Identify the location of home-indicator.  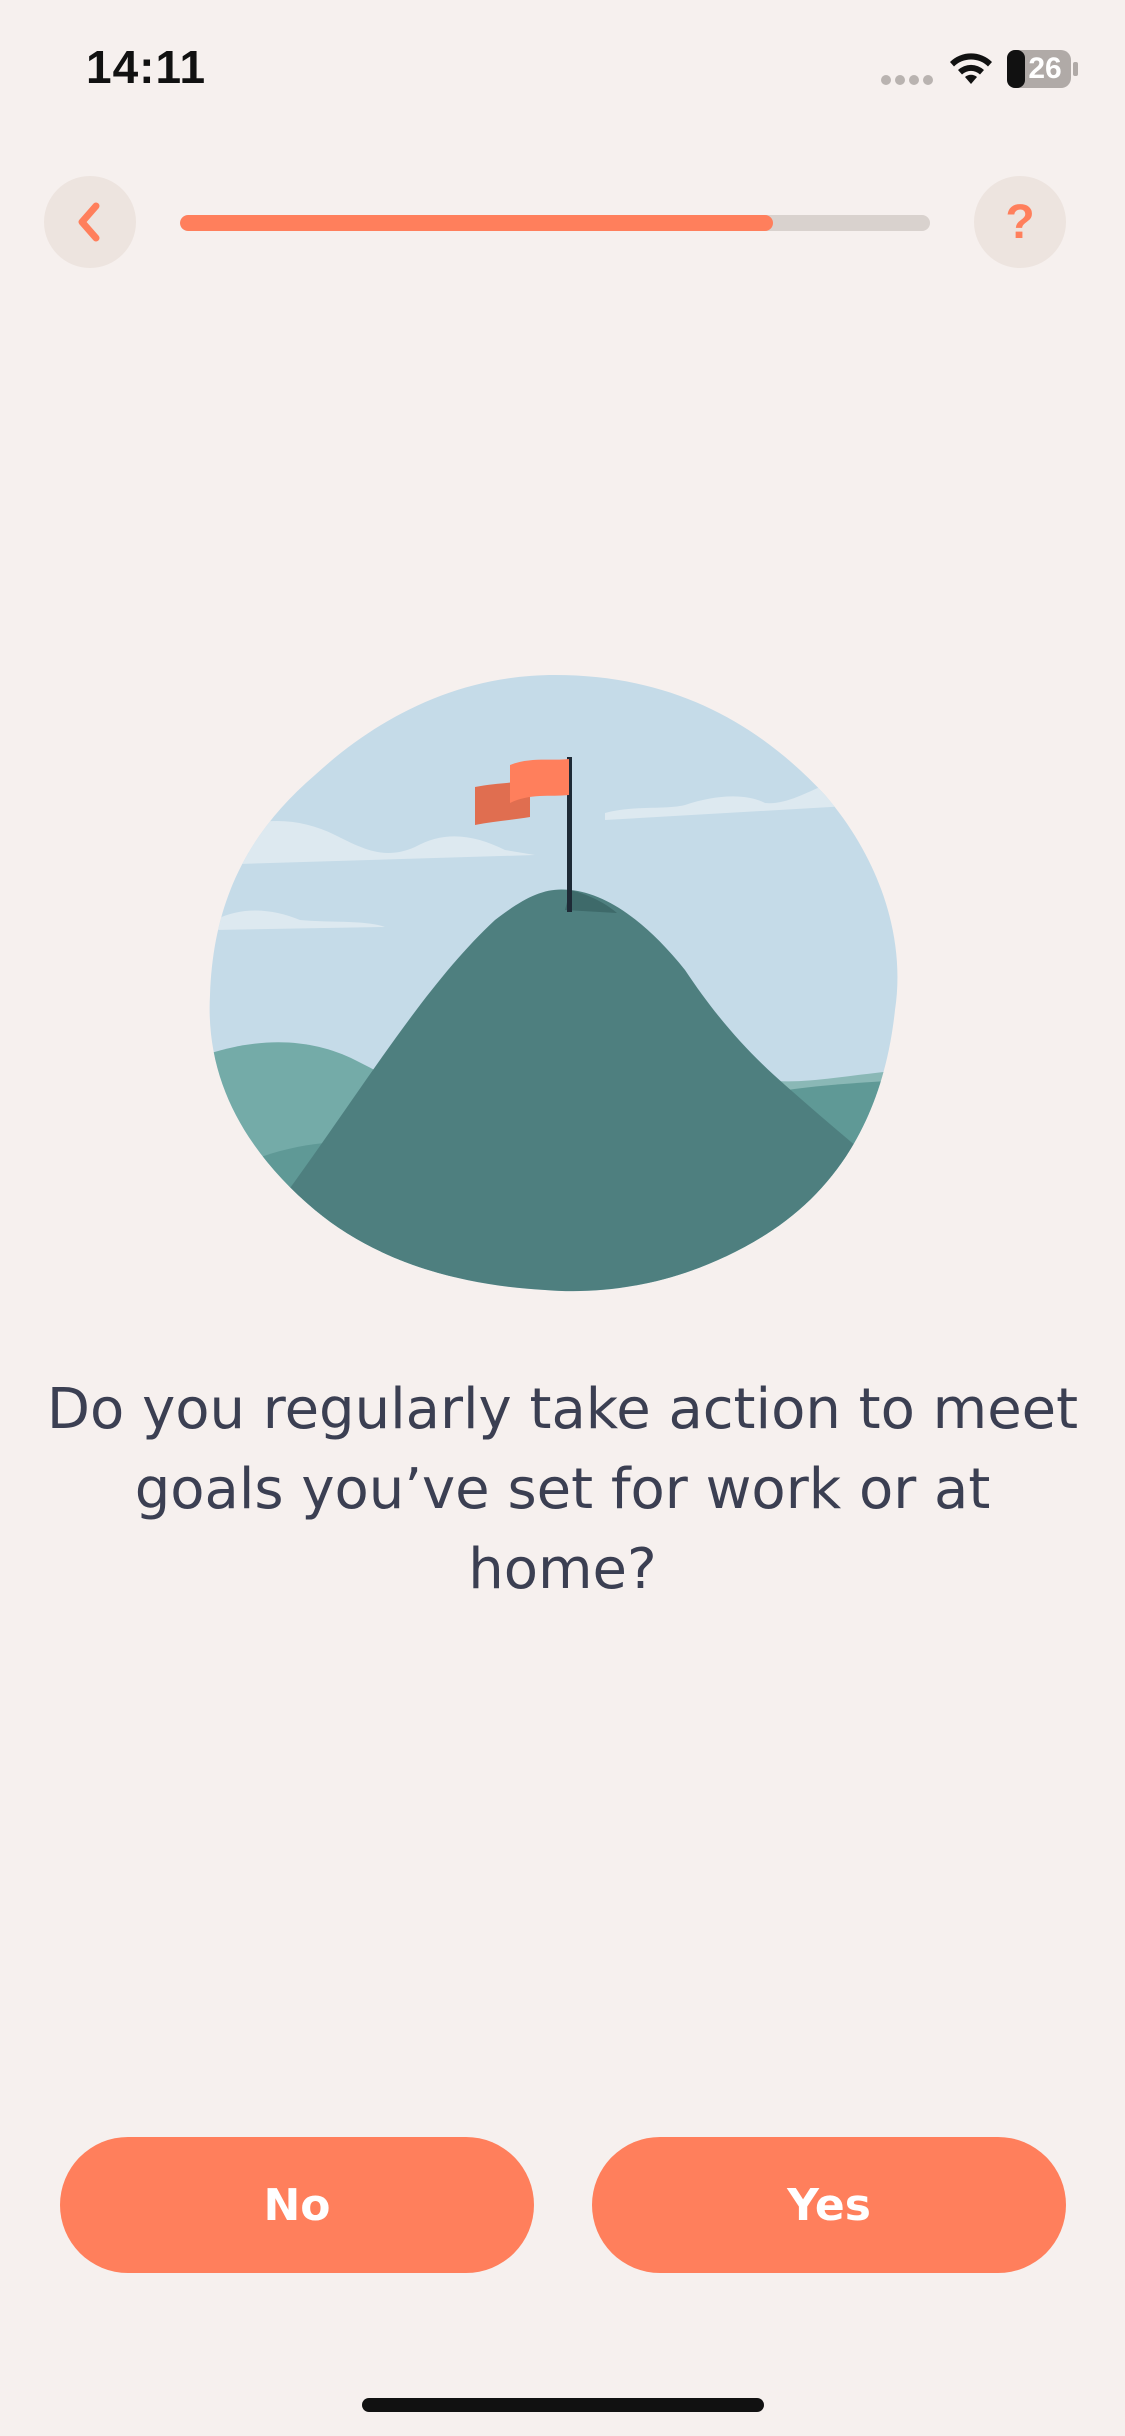
(563, 2405).